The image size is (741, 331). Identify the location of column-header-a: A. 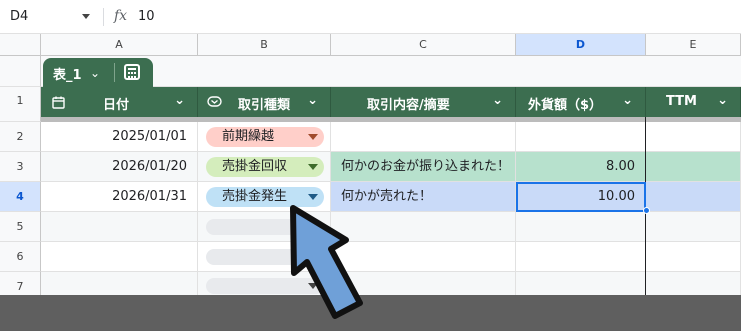
(119, 45).